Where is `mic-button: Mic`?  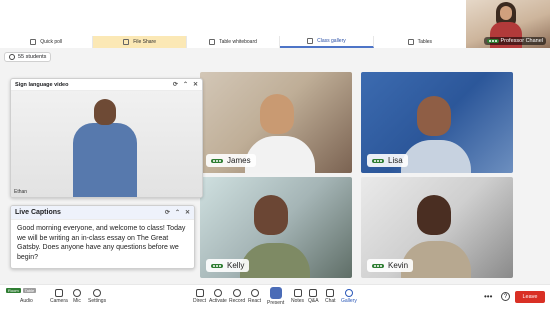
mic-button: Mic is located at coordinates (77, 296).